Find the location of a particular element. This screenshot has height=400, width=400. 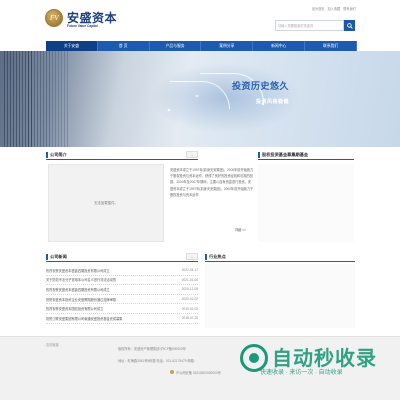

nav-item-contact: 联系我们 is located at coordinates (331, 46).